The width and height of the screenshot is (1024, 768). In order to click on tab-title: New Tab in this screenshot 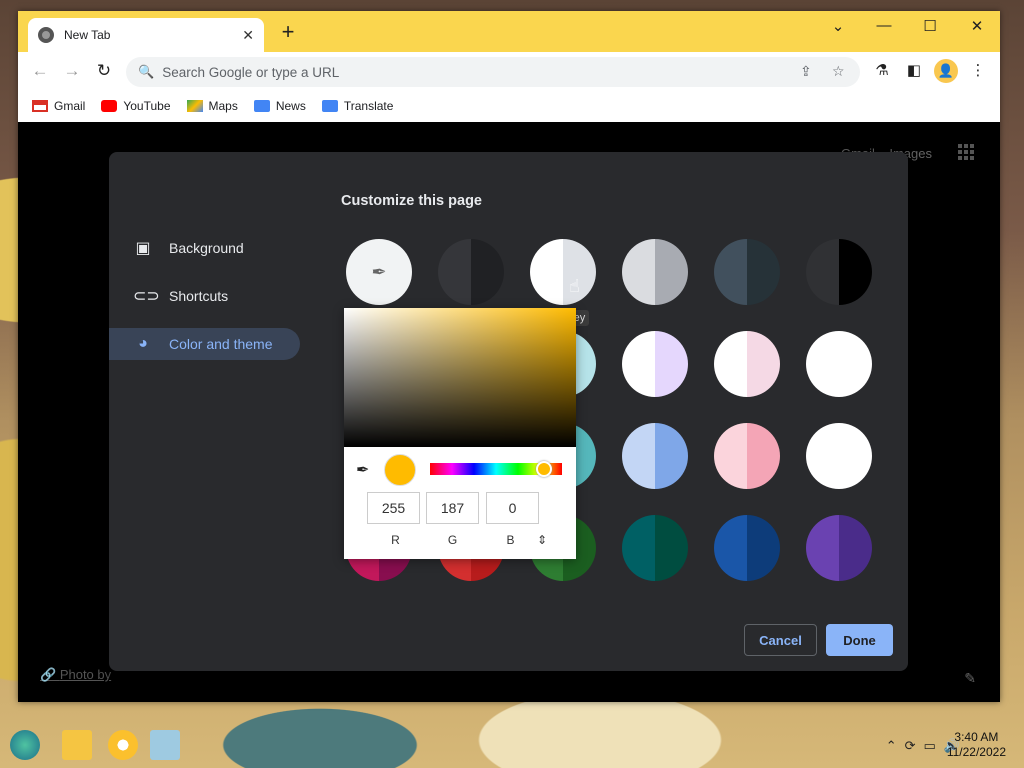, I will do `click(87, 35)`.